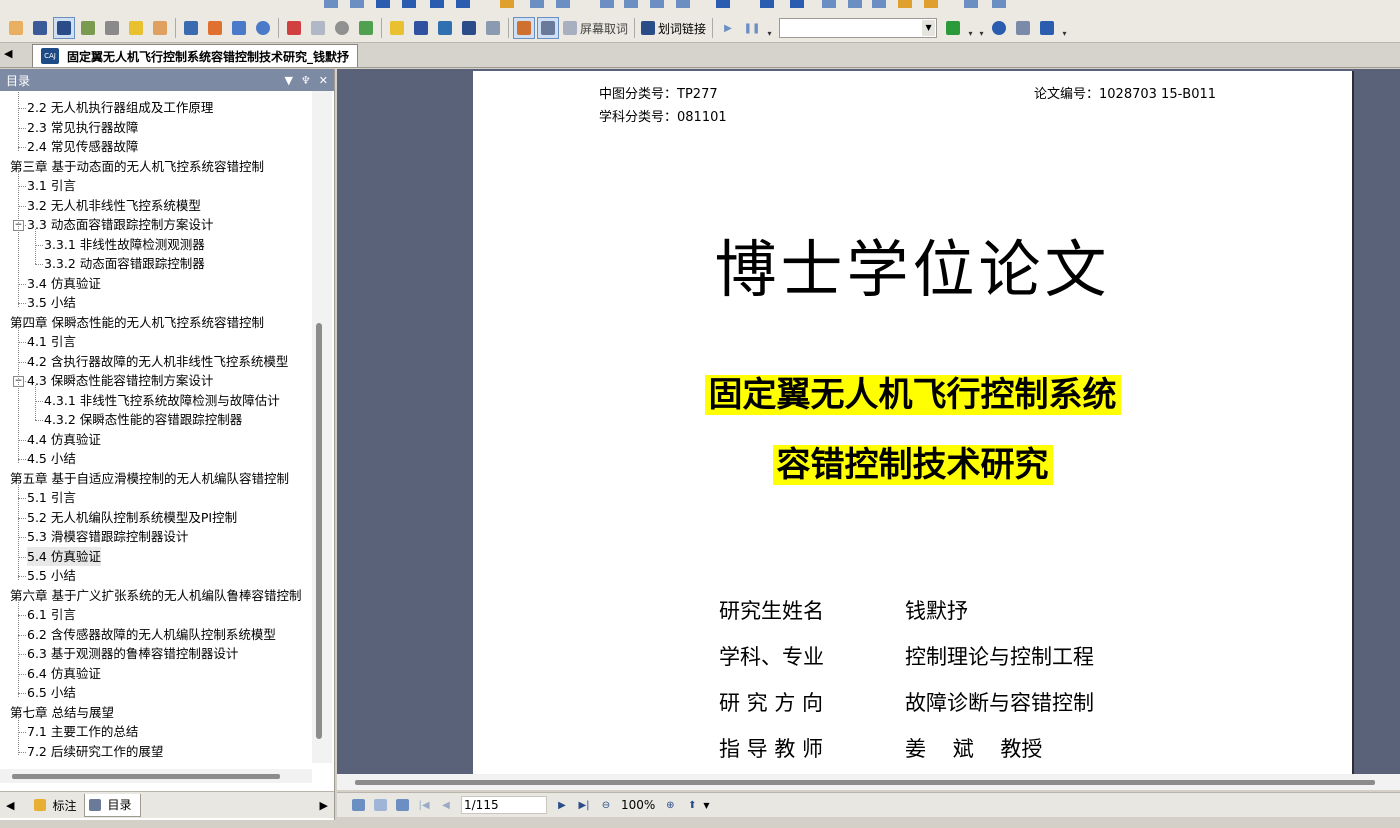  What do you see at coordinates (409, 4) in the screenshot?
I see `nav-last-icon` at bounding box center [409, 4].